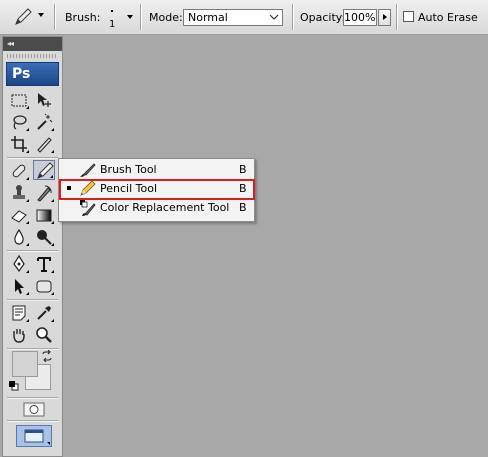 The image size is (488, 457). I want to click on drag-grip, so click(32, 56).